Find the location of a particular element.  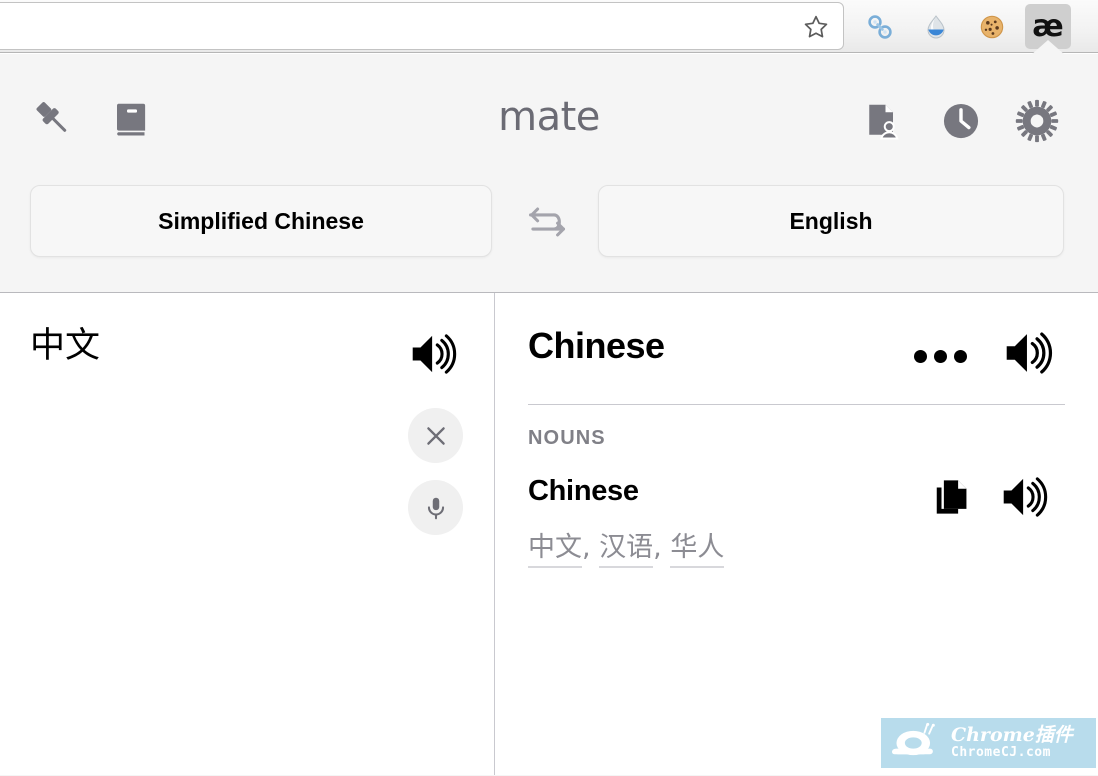

mate-extension-glyph: æ is located at coordinates (1048, 26).